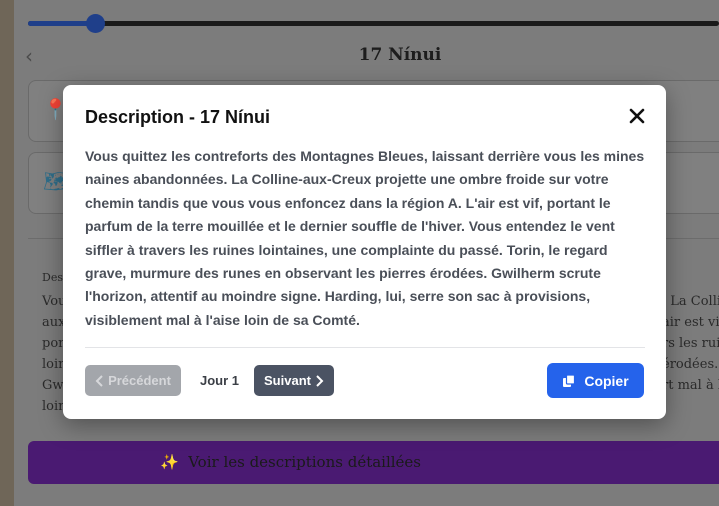 The width and height of the screenshot is (719, 506). I want to click on day-indicator: Jour 1, so click(220, 380).